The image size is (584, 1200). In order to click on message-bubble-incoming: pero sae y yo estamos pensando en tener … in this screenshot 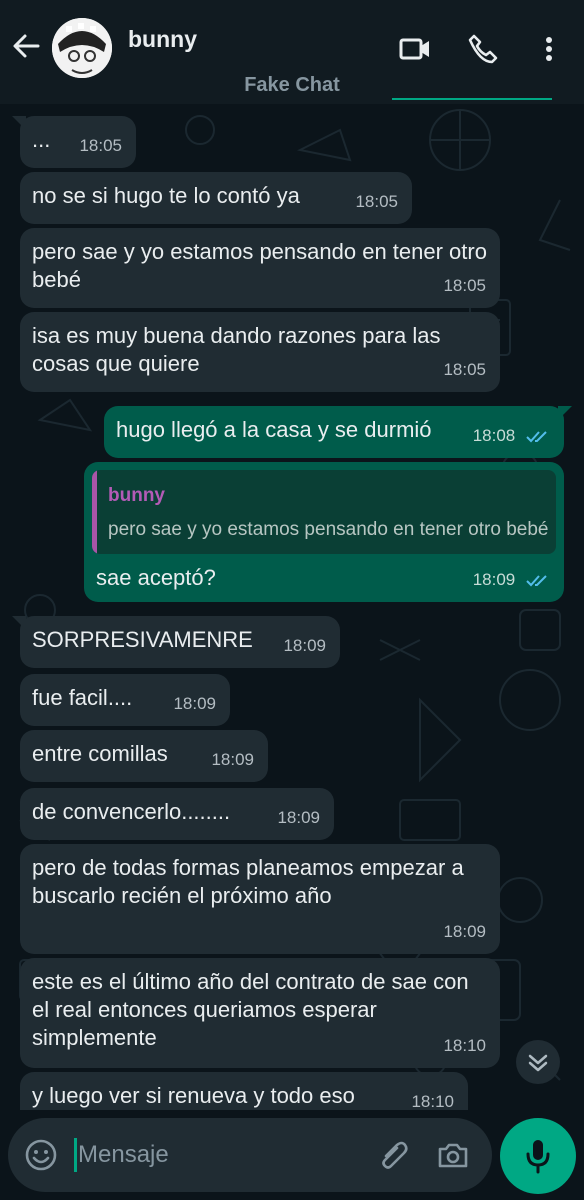, I will do `click(260, 268)`.